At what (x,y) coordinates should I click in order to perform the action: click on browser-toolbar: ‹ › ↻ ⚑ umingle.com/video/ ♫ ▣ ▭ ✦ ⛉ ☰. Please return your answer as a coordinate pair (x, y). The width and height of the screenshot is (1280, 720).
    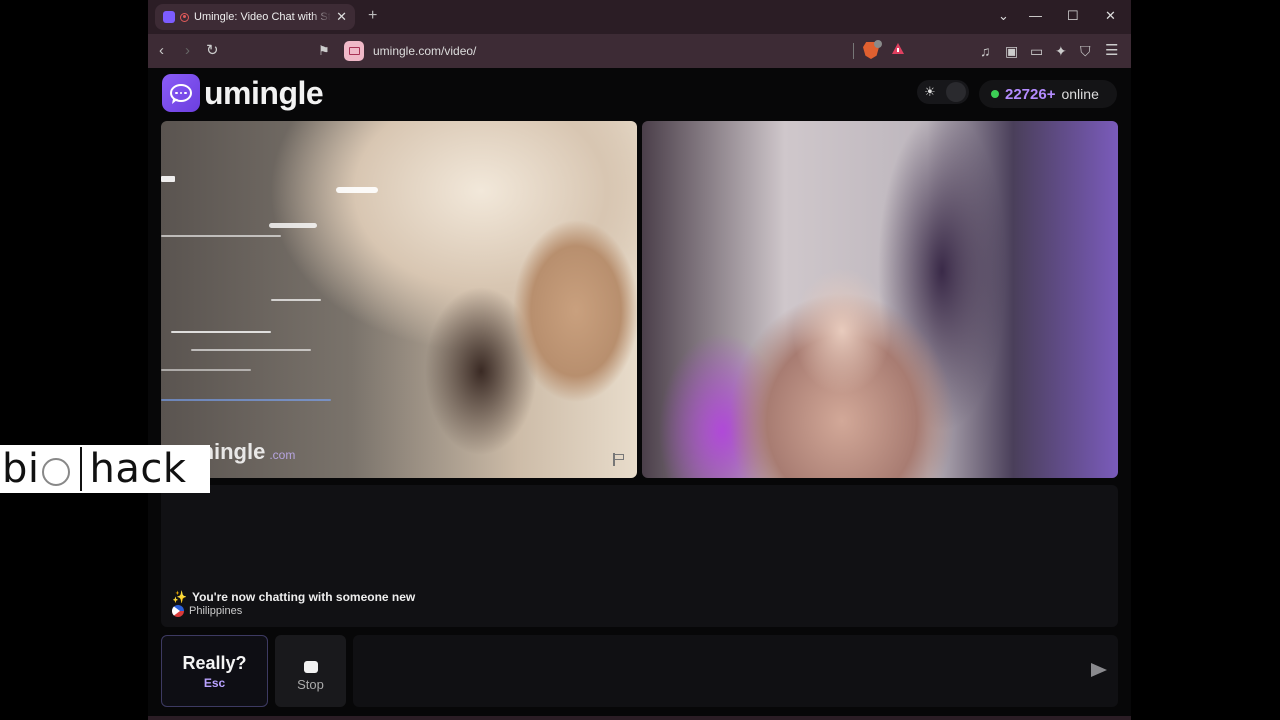
    Looking at the image, I should click on (639, 51).